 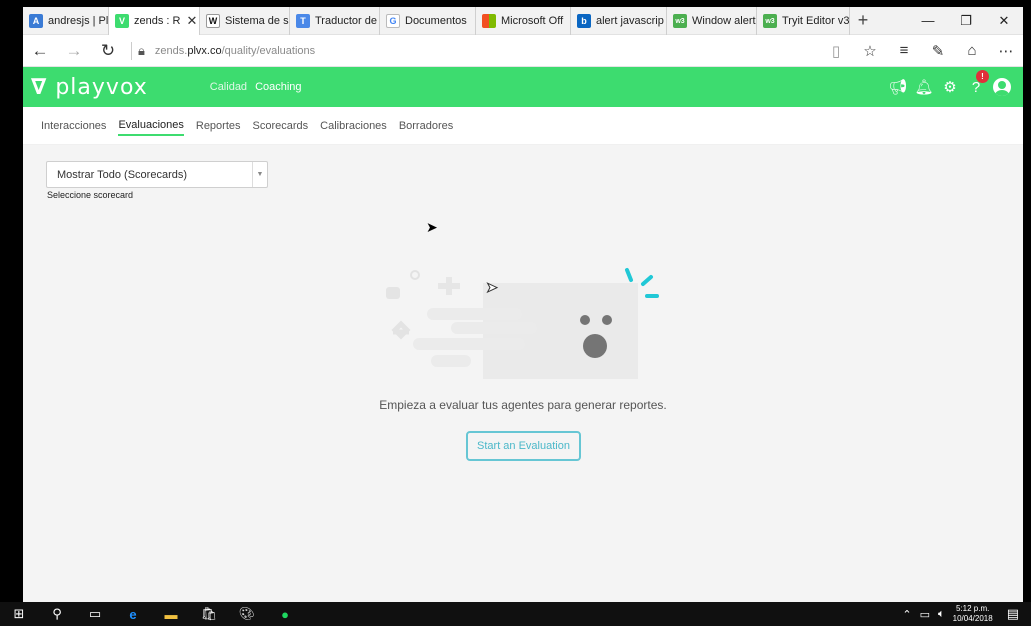 What do you see at coordinates (213, 21) in the screenshot?
I see `wikipedia-favicon-icon: W` at bounding box center [213, 21].